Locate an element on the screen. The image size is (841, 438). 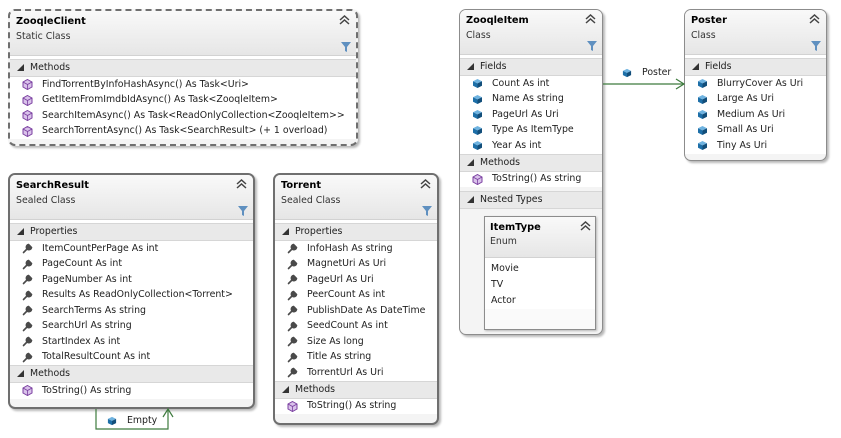
member-row: PageNumber As int is located at coordinates (131, 280).